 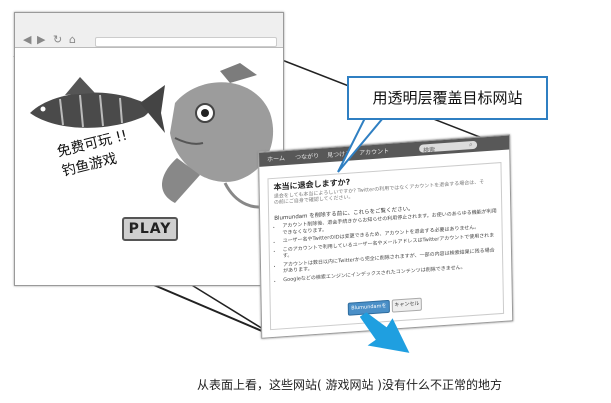 I want to click on callout-pointer, so click(x=363, y=142).